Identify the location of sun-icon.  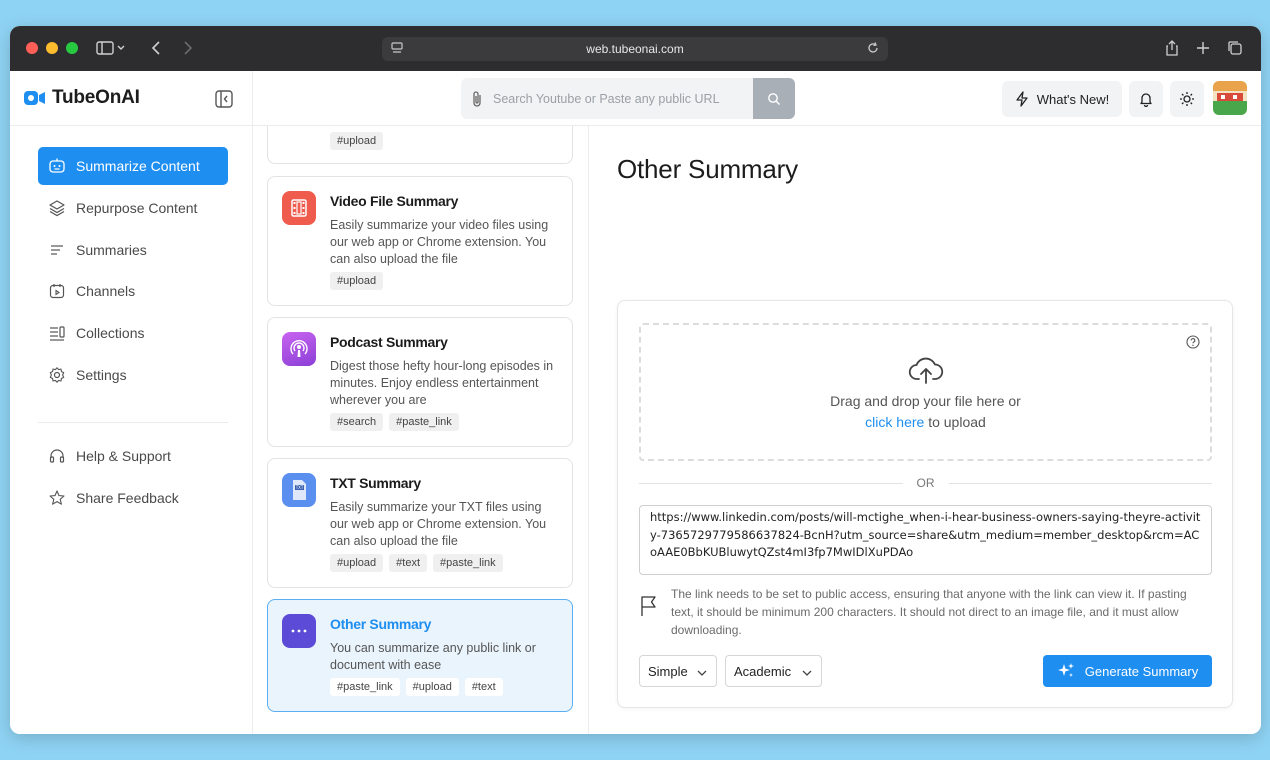
(1187, 99).